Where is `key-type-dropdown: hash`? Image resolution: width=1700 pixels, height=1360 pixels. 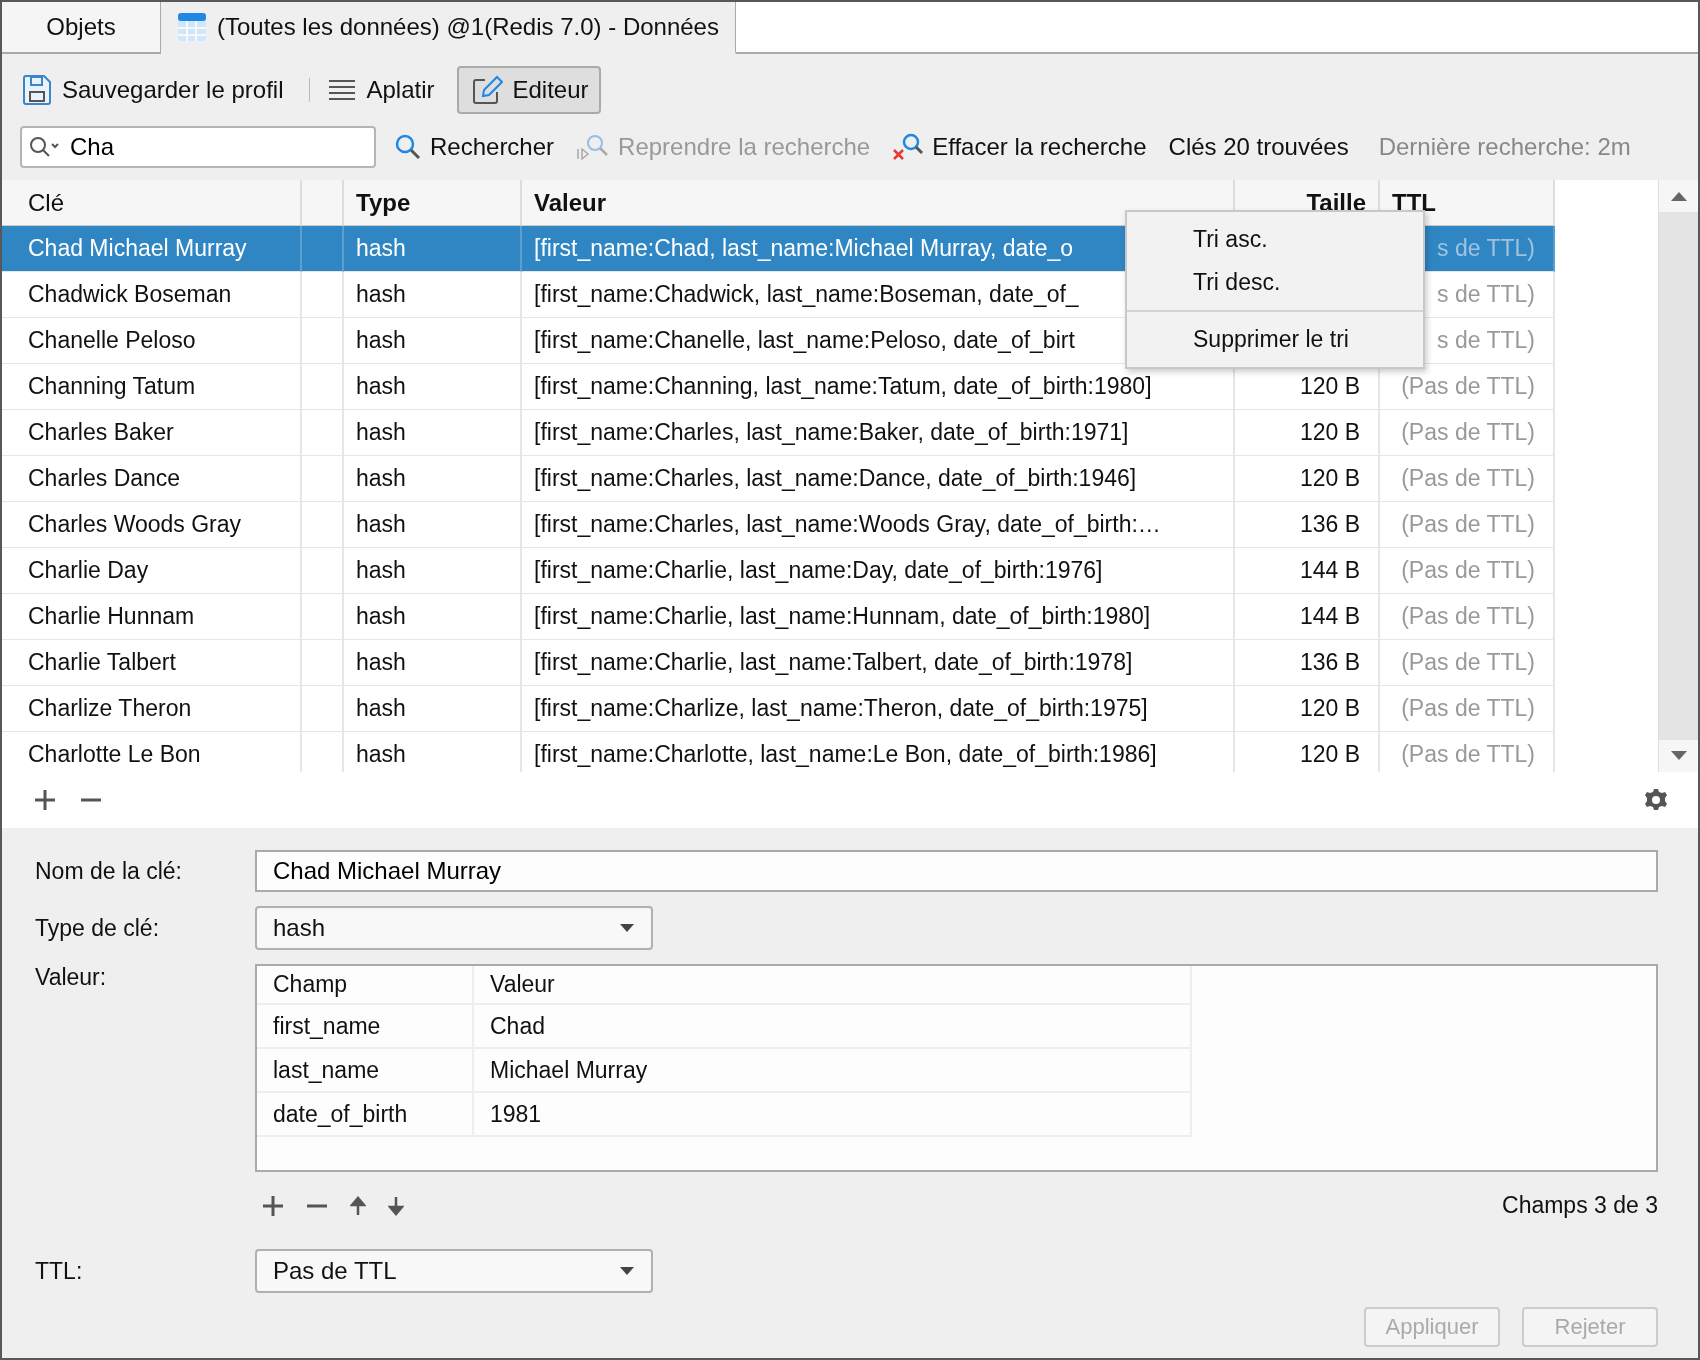
key-type-dropdown: hash is located at coordinates (454, 928).